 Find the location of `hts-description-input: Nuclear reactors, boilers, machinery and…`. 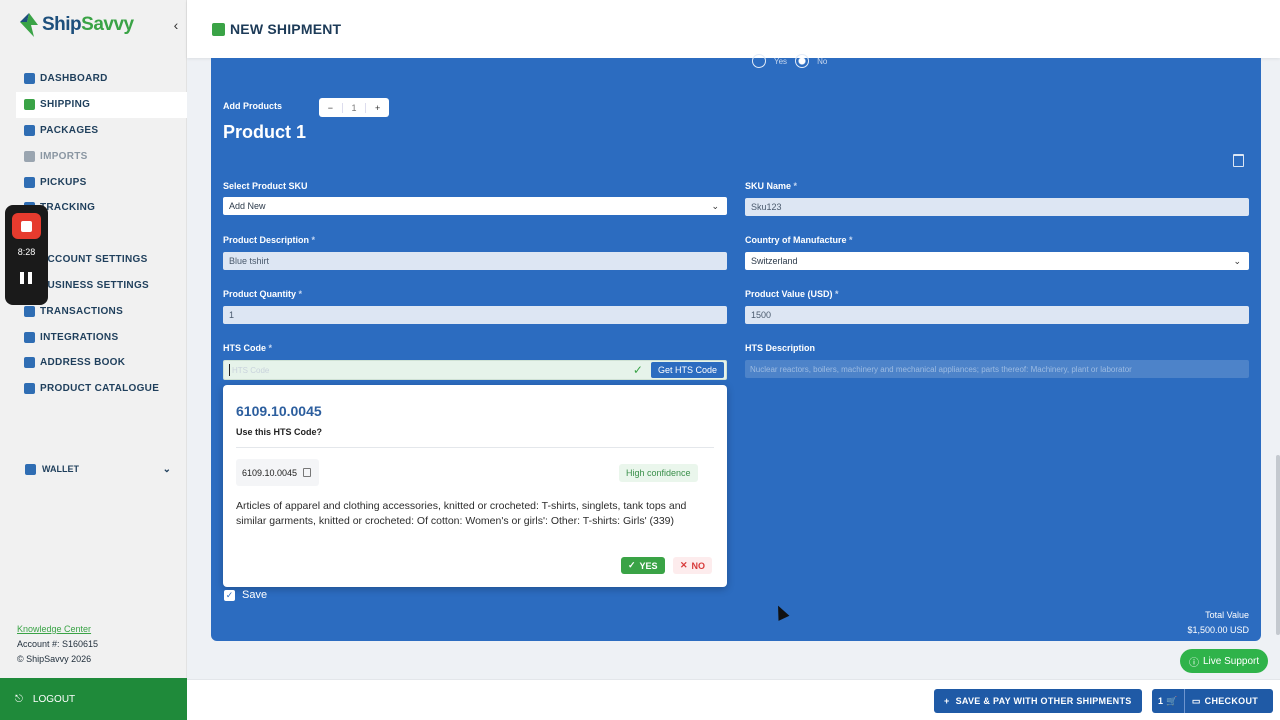

hts-description-input: Nuclear reactors, boilers, machinery and… is located at coordinates (997, 369).